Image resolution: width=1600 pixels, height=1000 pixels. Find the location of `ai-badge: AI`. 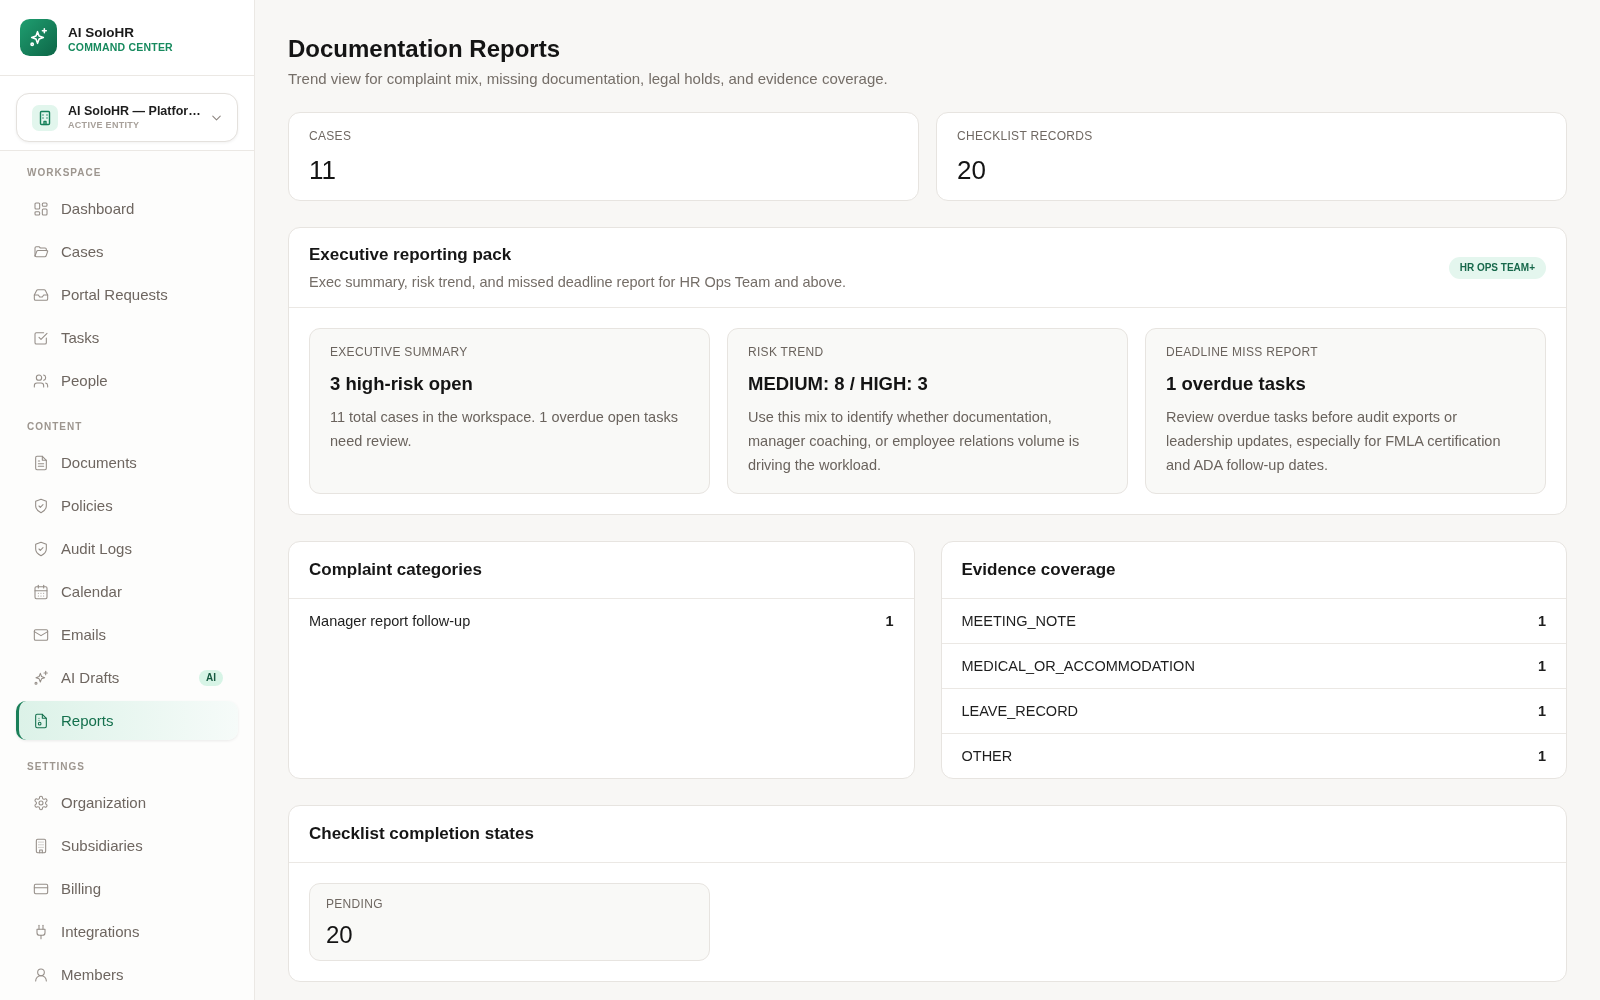

ai-badge: AI is located at coordinates (211, 677).